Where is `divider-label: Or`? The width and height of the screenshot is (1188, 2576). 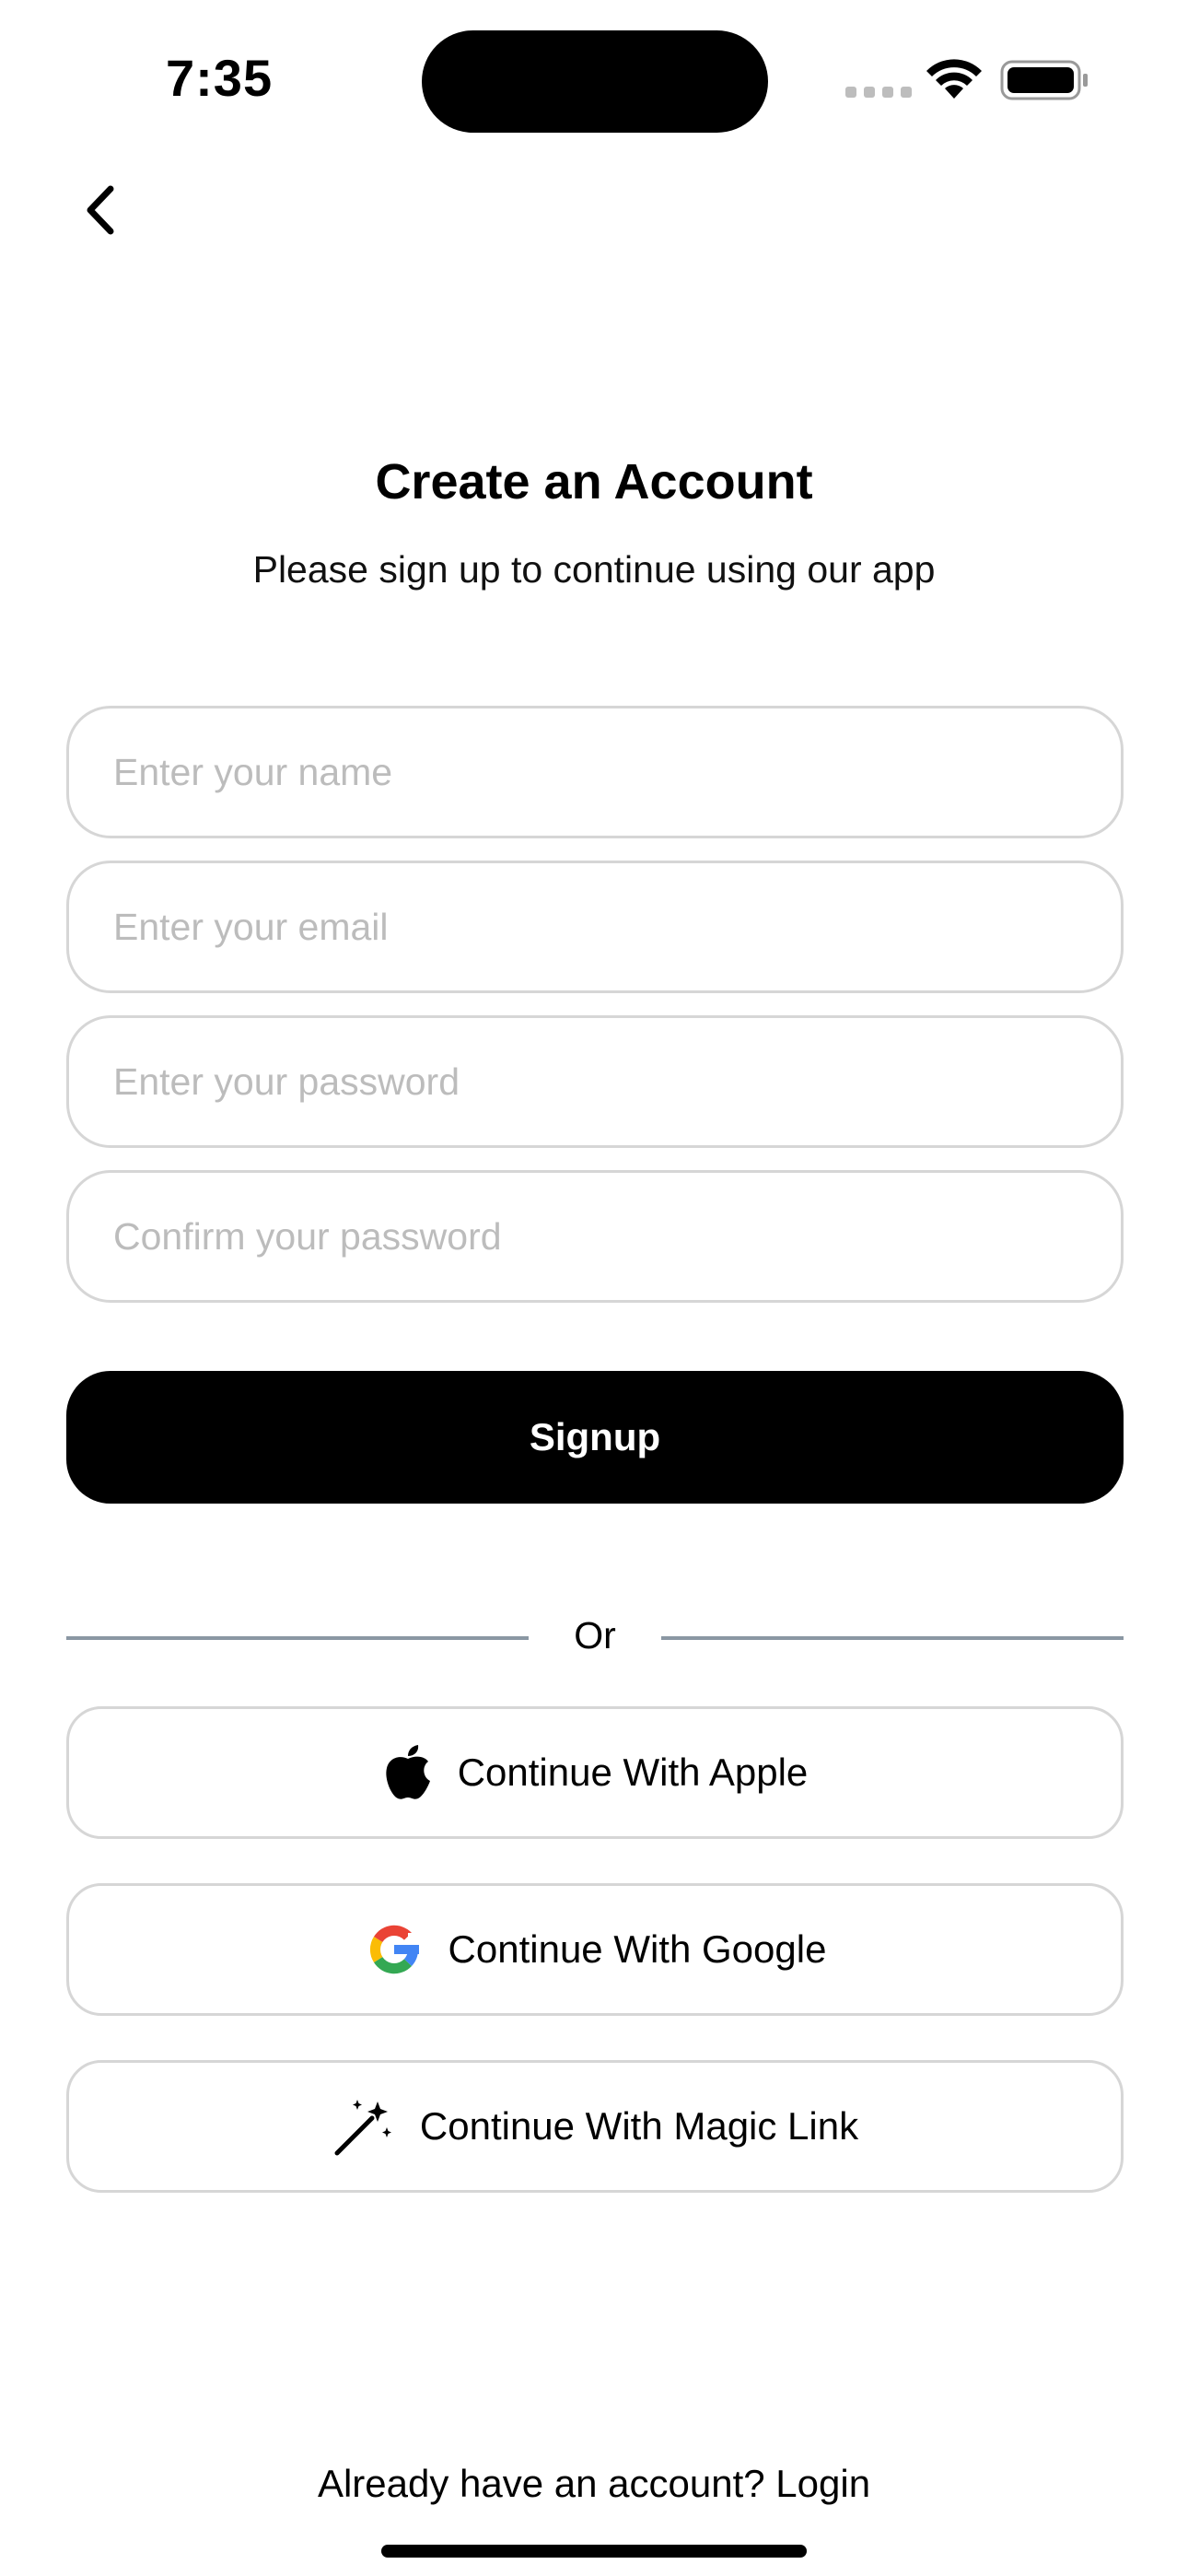 divider-label: Or is located at coordinates (595, 1635).